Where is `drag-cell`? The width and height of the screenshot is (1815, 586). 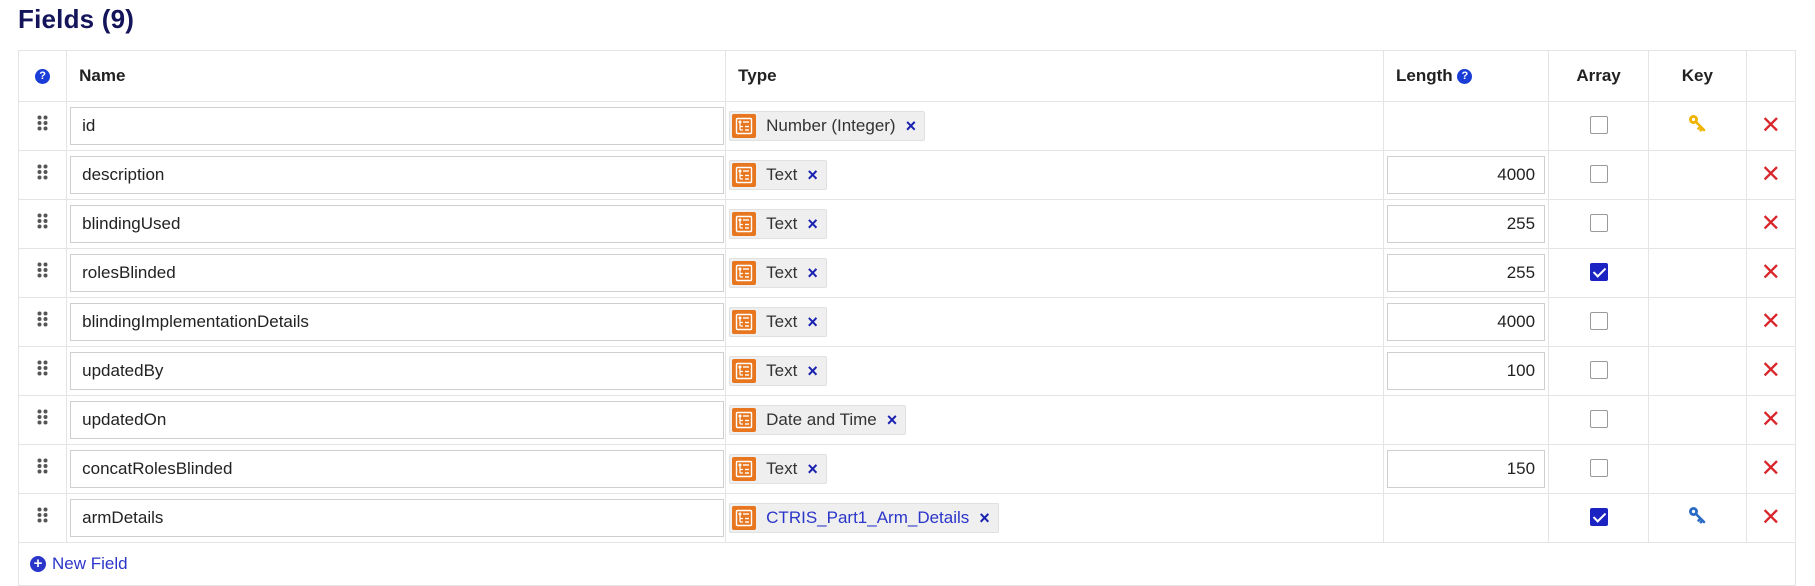 drag-cell is located at coordinates (43, 175).